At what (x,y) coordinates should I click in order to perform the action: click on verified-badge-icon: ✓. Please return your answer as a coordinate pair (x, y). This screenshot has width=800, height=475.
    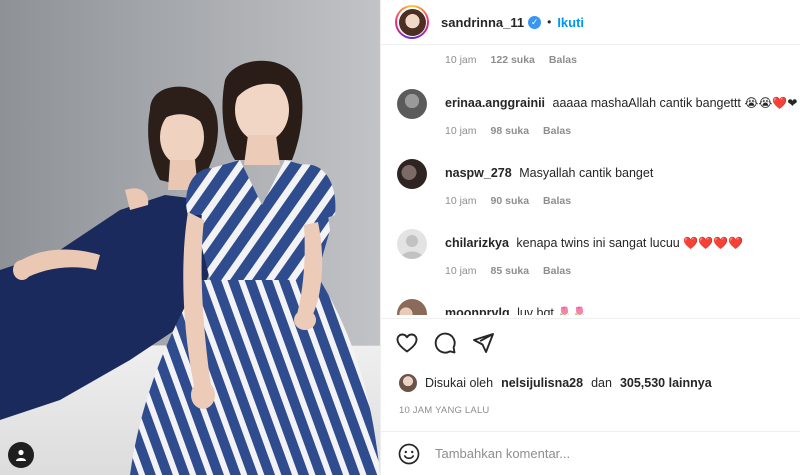
    Looking at the image, I should click on (535, 22).